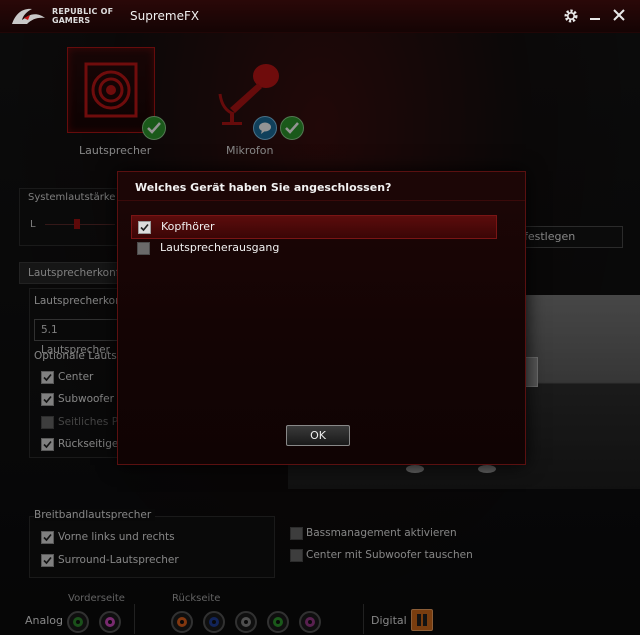 This screenshot has height=635, width=640. I want to click on logo-text-line1: REPUBLIC OF, so click(83, 11).